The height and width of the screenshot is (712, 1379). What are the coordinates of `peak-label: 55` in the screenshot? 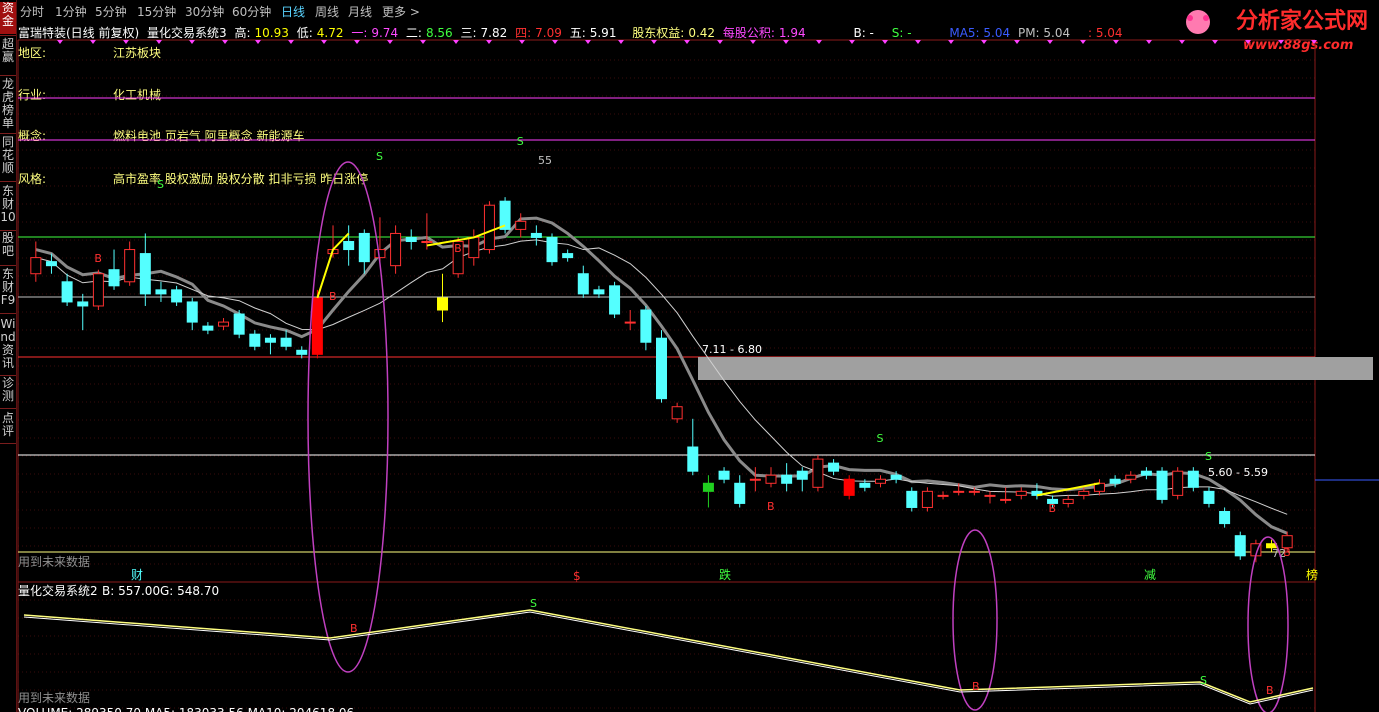 It's located at (545, 160).